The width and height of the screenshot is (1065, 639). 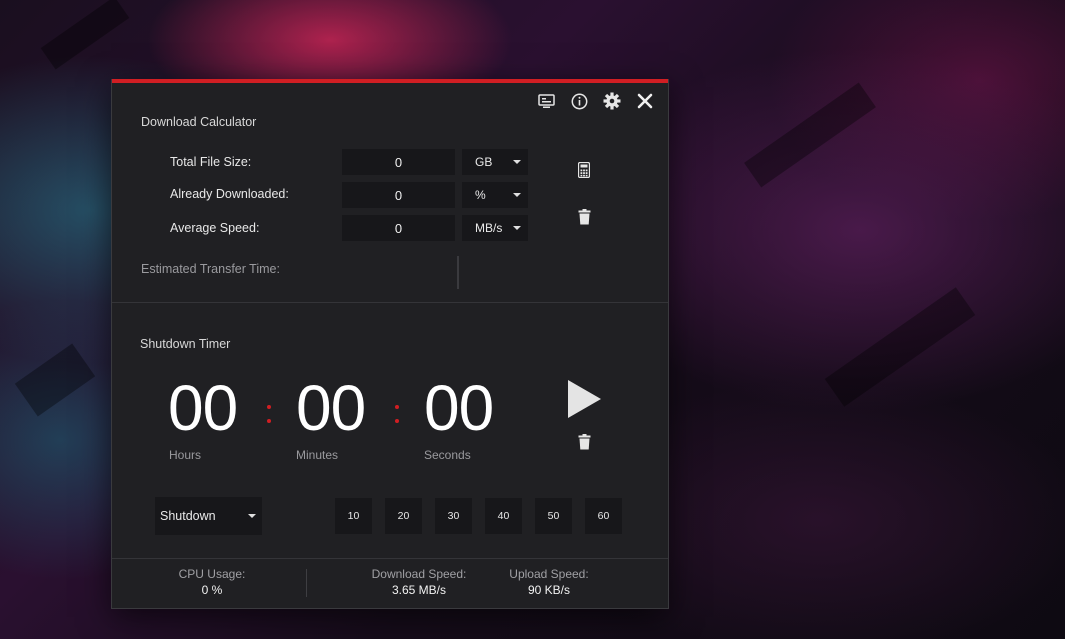 I want to click on already-downloaded-unit-select: %, so click(x=495, y=195).